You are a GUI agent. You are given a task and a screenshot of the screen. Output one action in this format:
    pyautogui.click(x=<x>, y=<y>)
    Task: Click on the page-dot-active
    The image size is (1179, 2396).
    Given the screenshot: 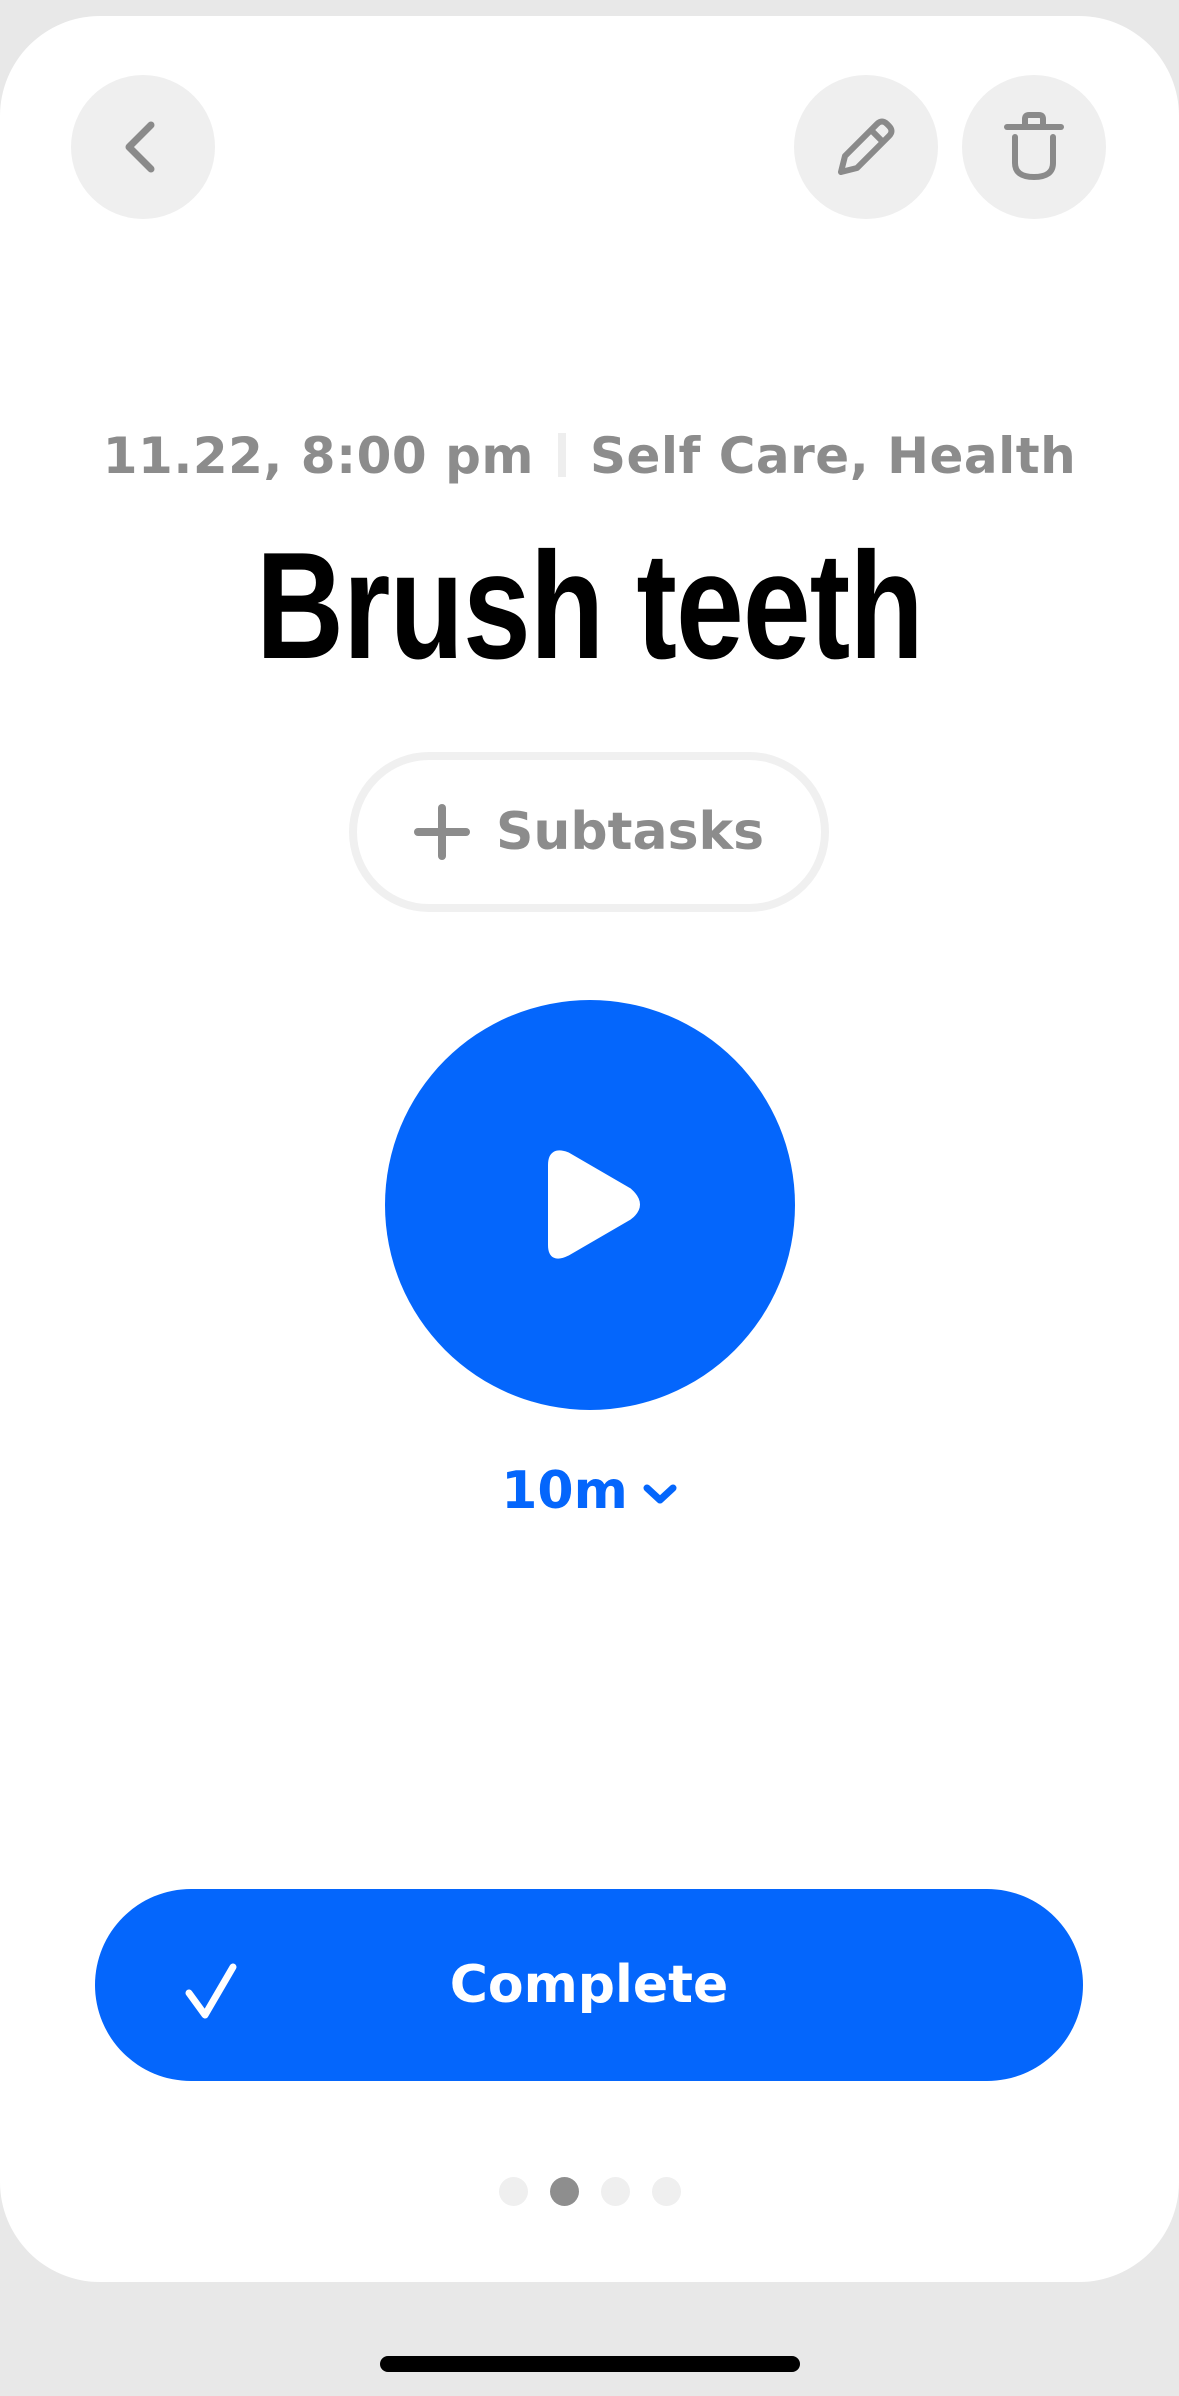 What is the action you would take?
    pyautogui.click(x=564, y=2191)
    